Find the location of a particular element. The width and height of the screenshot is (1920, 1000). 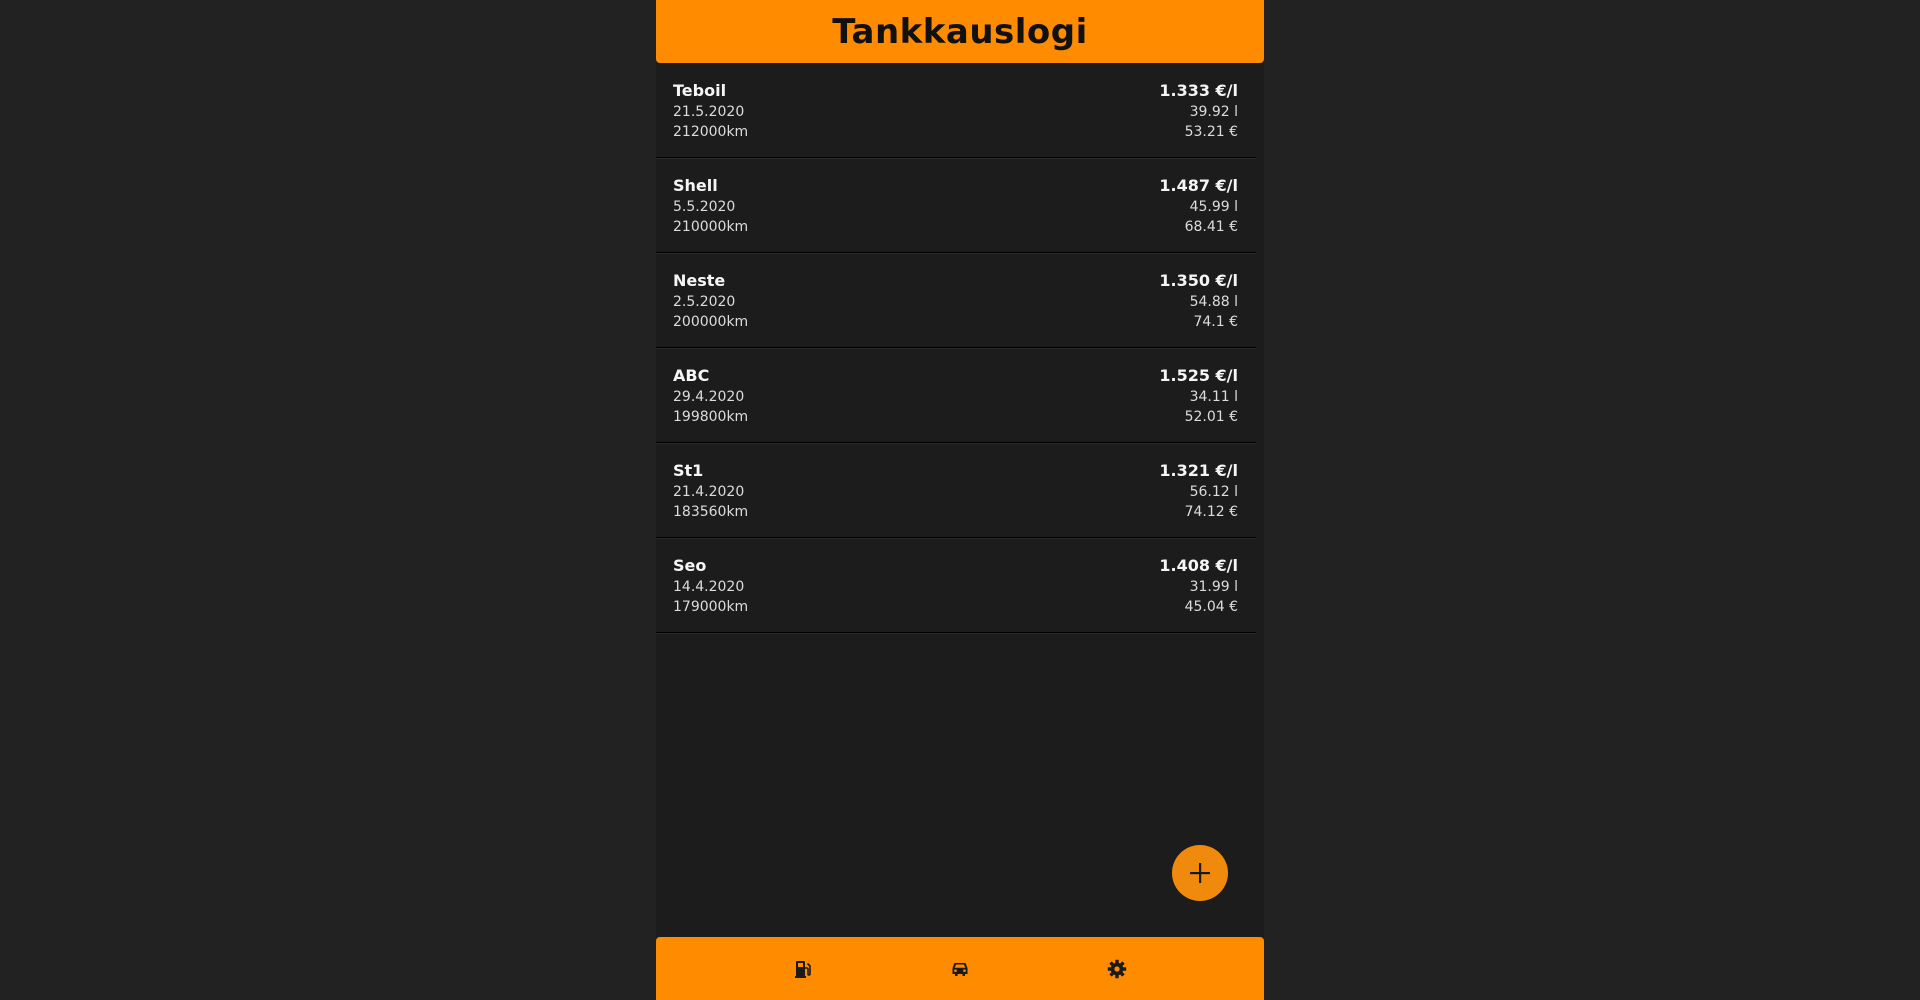

odometer-reading: 199800km is located at coordinates (711, 417).